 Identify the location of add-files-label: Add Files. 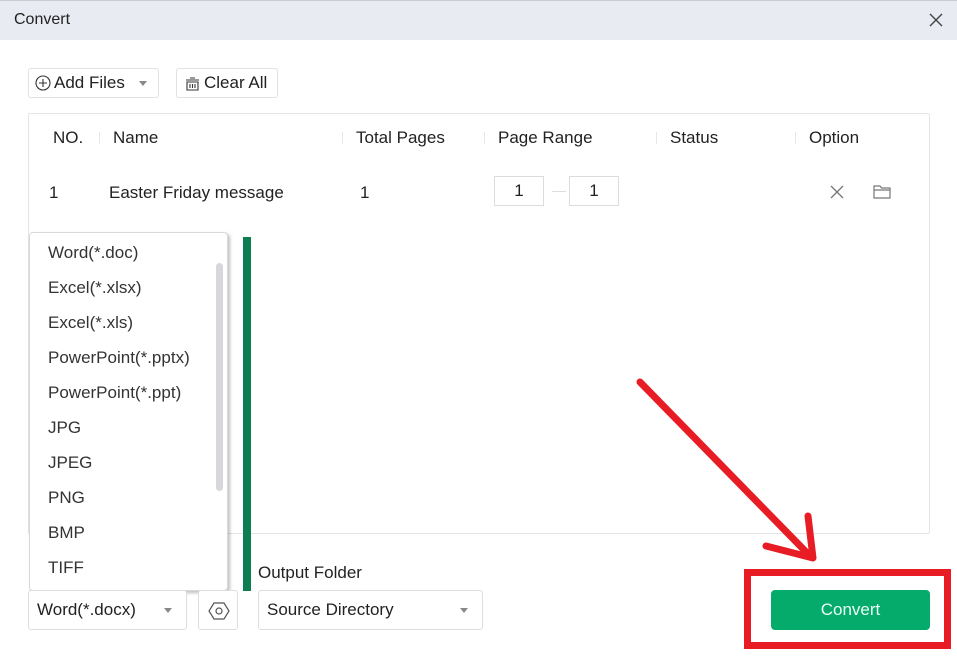
(89, 82).